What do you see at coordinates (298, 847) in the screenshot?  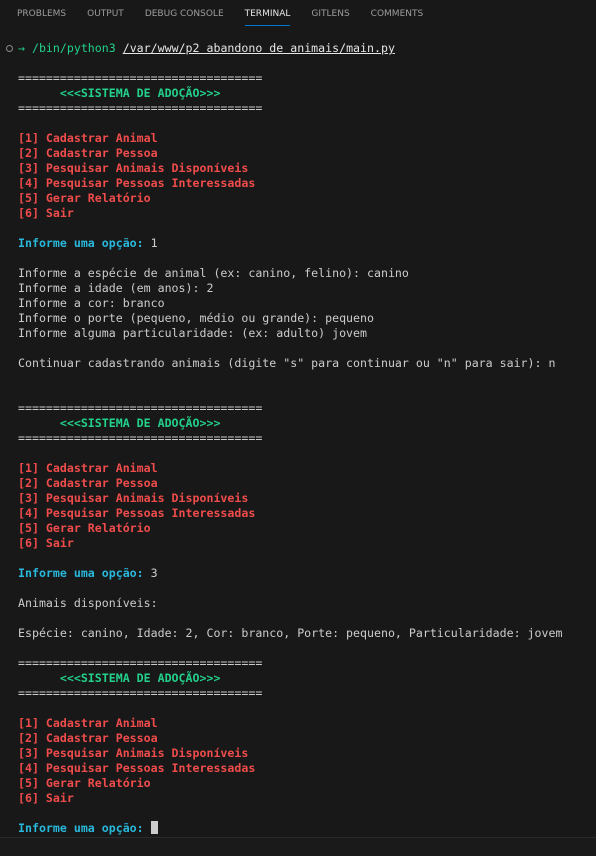 I see `bottom-area` at bounding box center [298, 847].